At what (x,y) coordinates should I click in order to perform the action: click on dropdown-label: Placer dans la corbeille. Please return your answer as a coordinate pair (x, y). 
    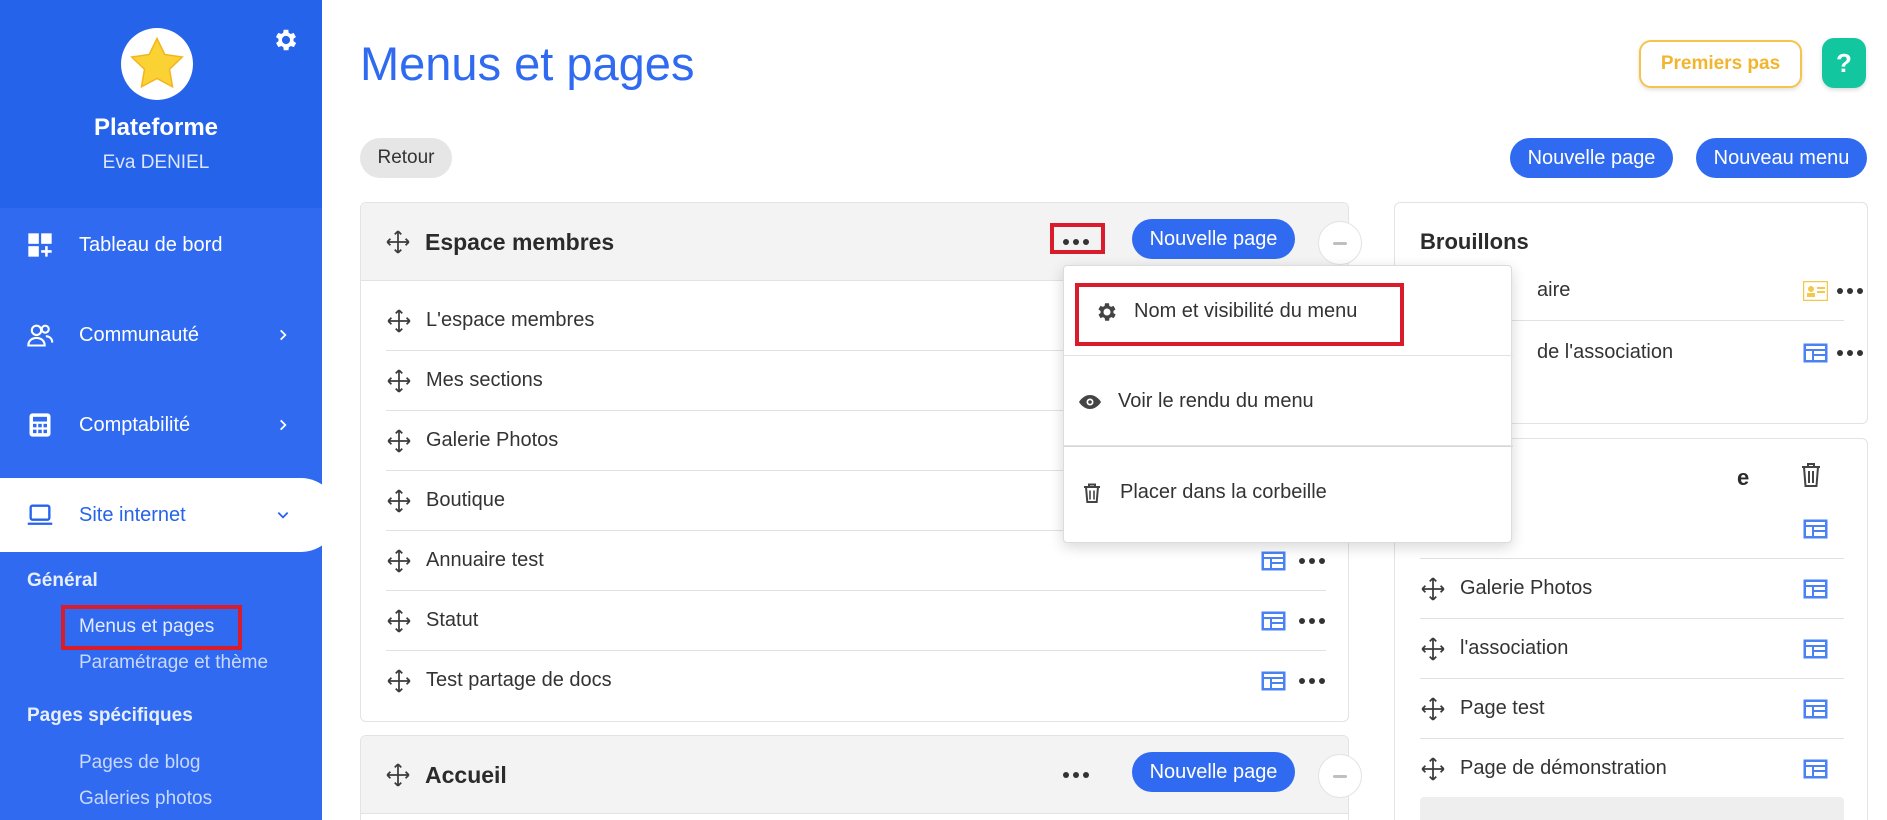
    Looking at the image, I should click on (1223, 492).